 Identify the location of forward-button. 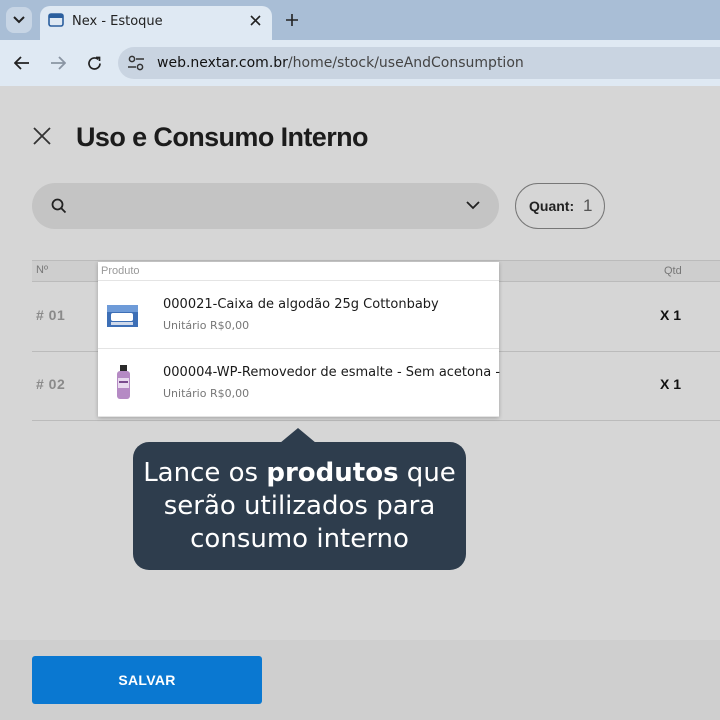
(58, 63).